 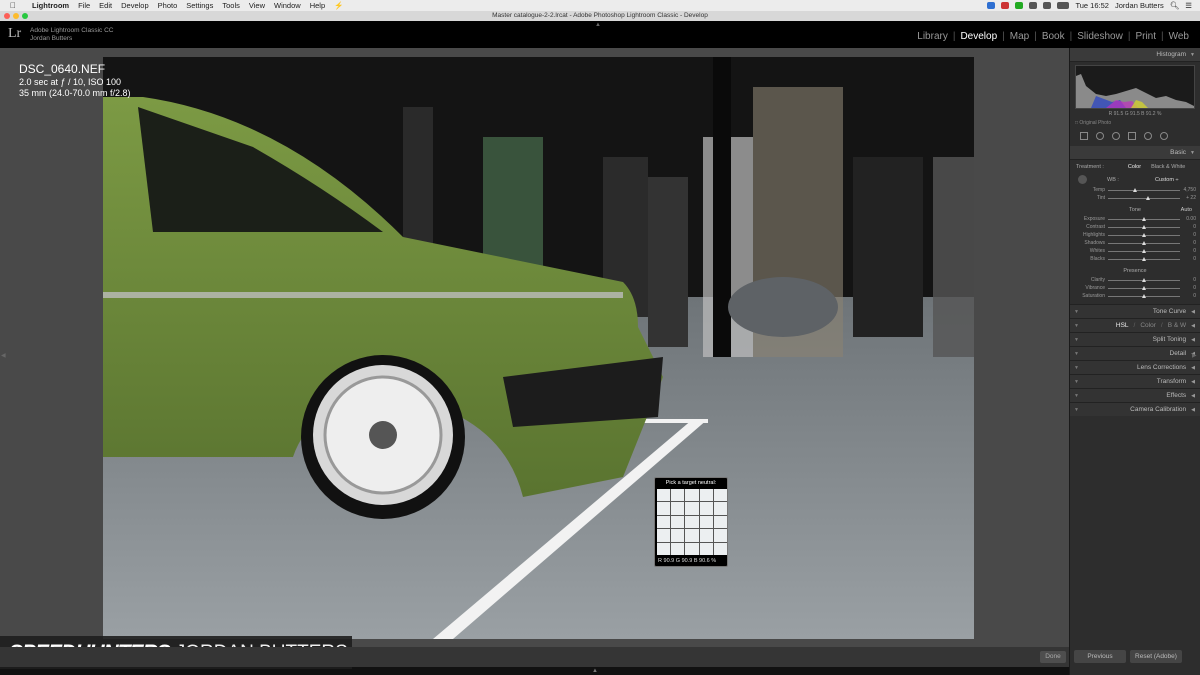 I want to click on radial-filter-icon, so click(x=1148, y=136).